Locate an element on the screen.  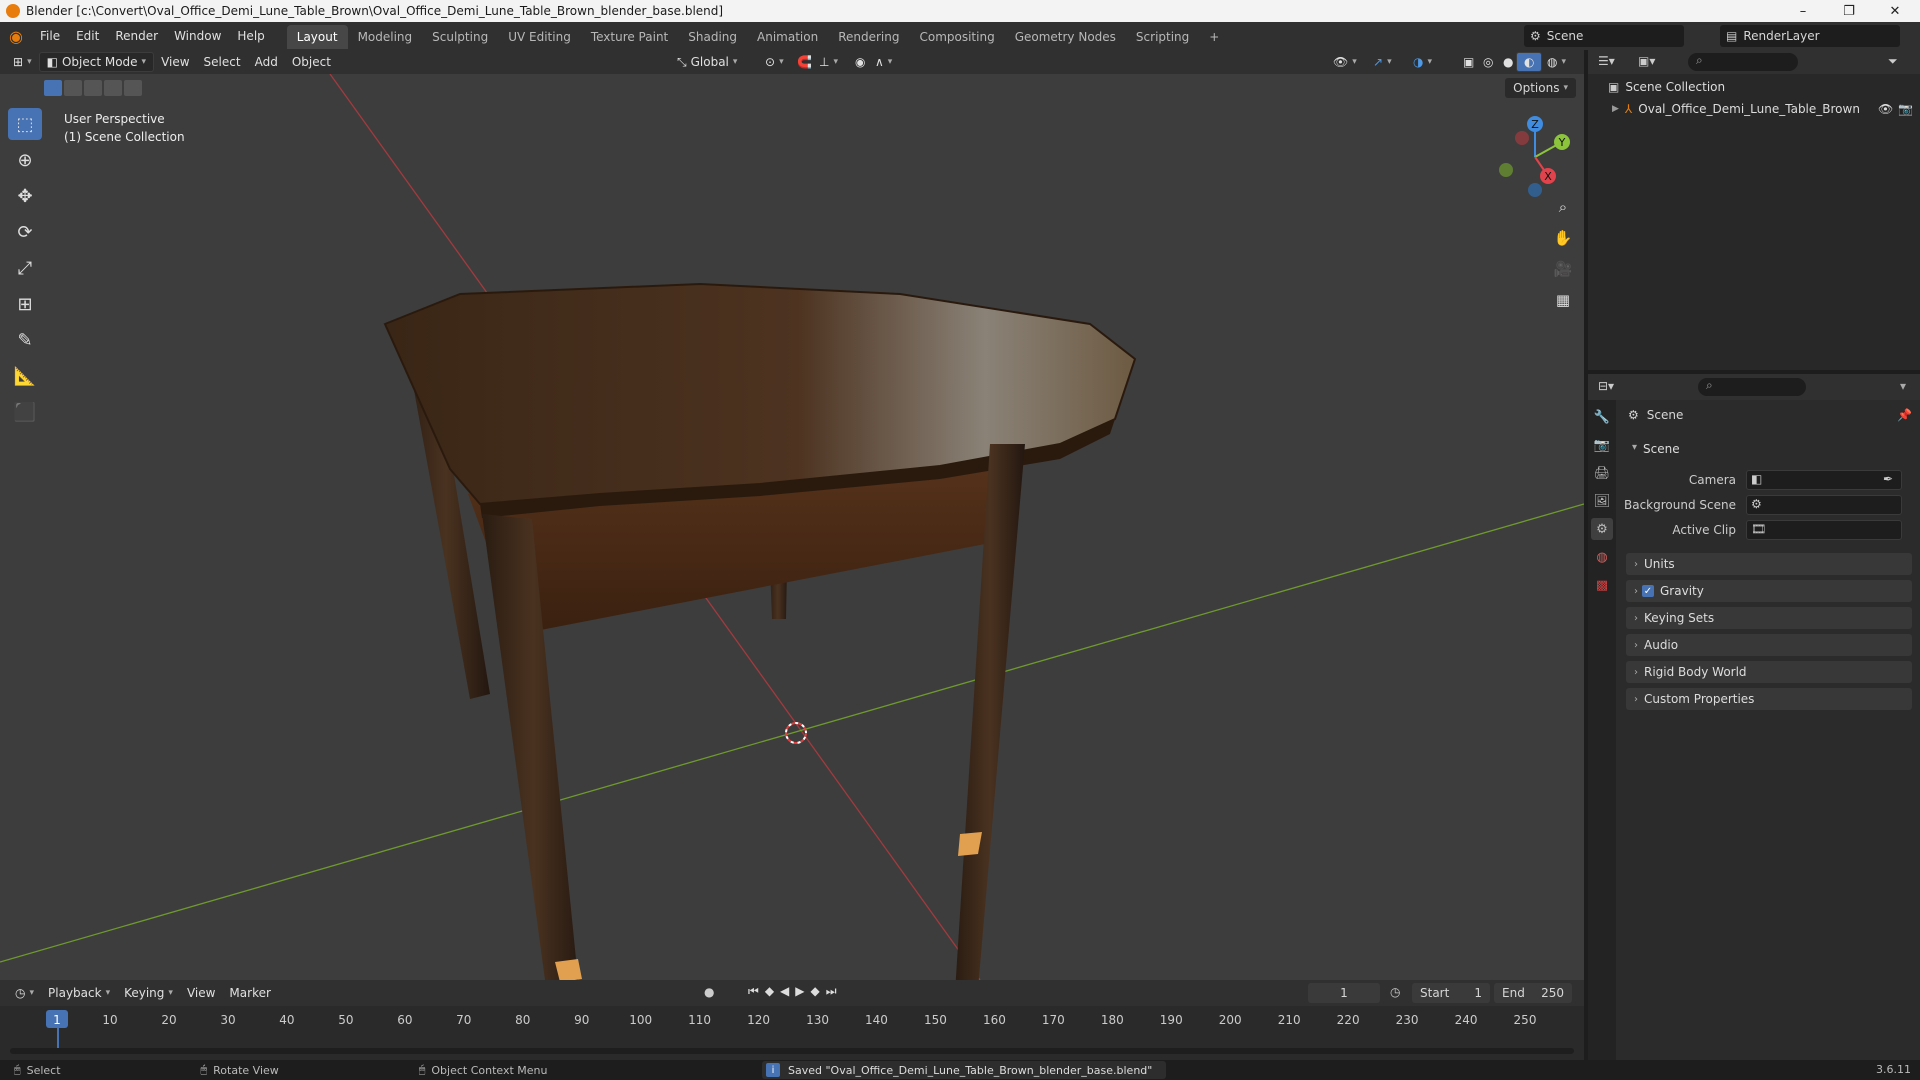
gravity-panel: › ✓ Gravity is located at coordinates (1769, 591).